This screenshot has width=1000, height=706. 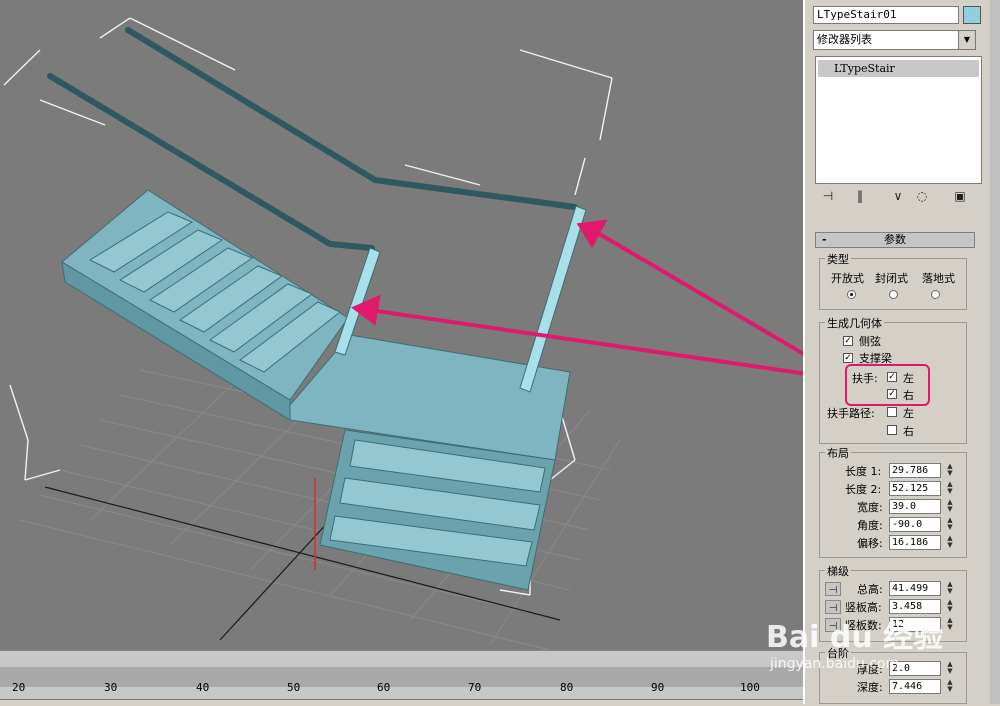 What do you see at coordinates (950, 668) in the screenshot?
I see `thickness-spinner: ▲ ▼` at bounding box center [950, 668].